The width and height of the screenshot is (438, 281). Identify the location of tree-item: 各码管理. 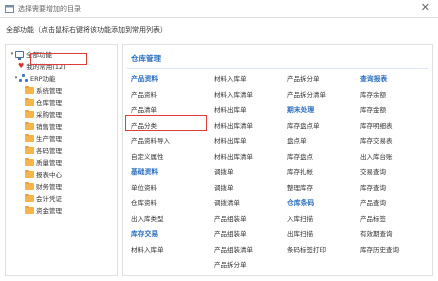
(43, 150).